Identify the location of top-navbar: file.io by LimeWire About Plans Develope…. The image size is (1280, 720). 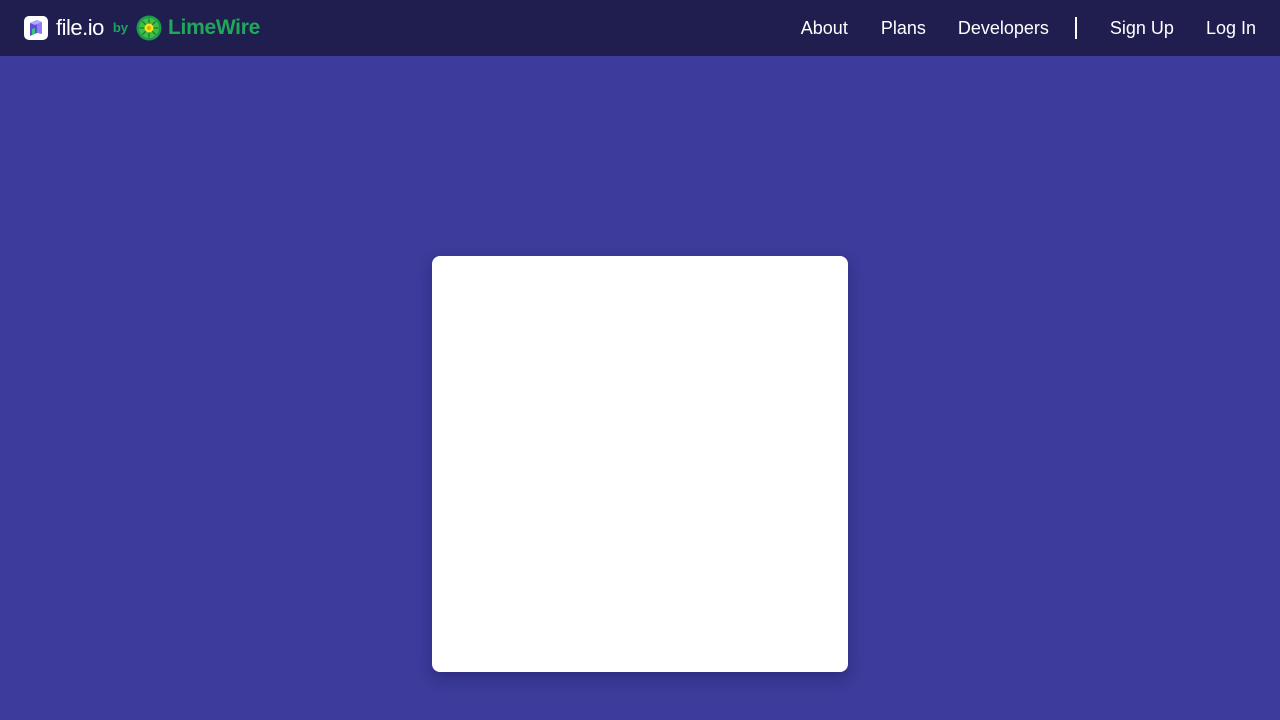
(640, 28).